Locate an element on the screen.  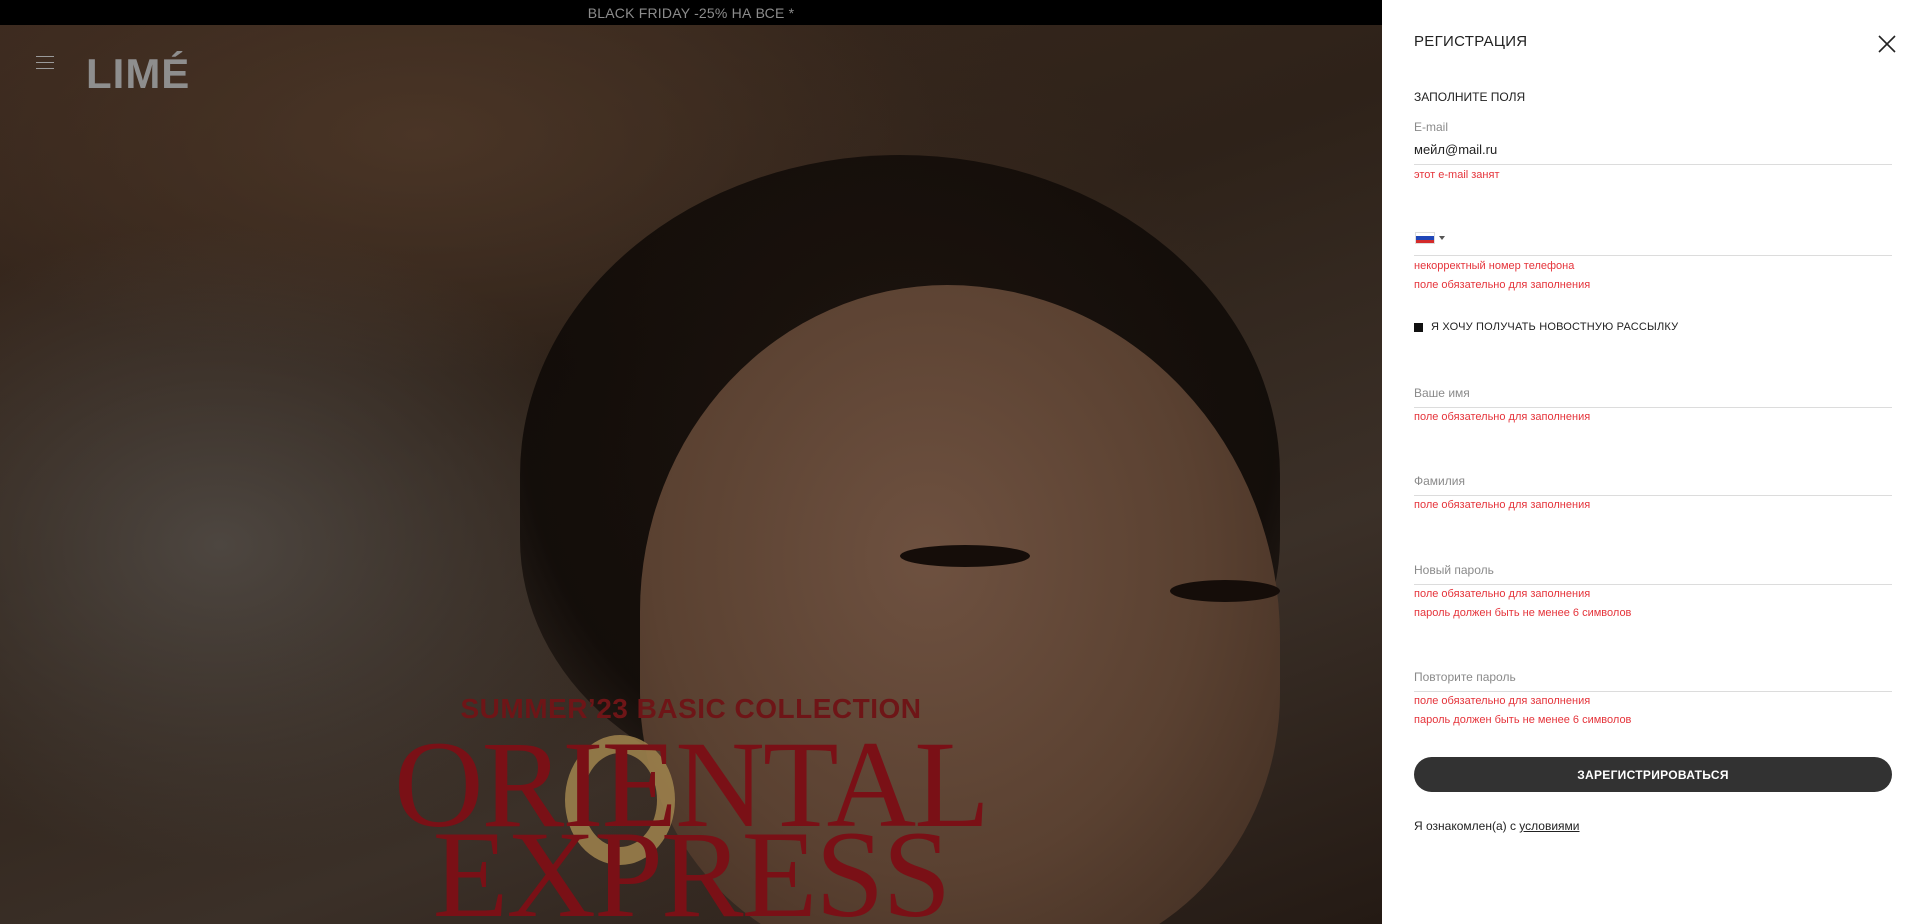
email-input: мейл@mail.ru is located at coordinates (1653, 149).